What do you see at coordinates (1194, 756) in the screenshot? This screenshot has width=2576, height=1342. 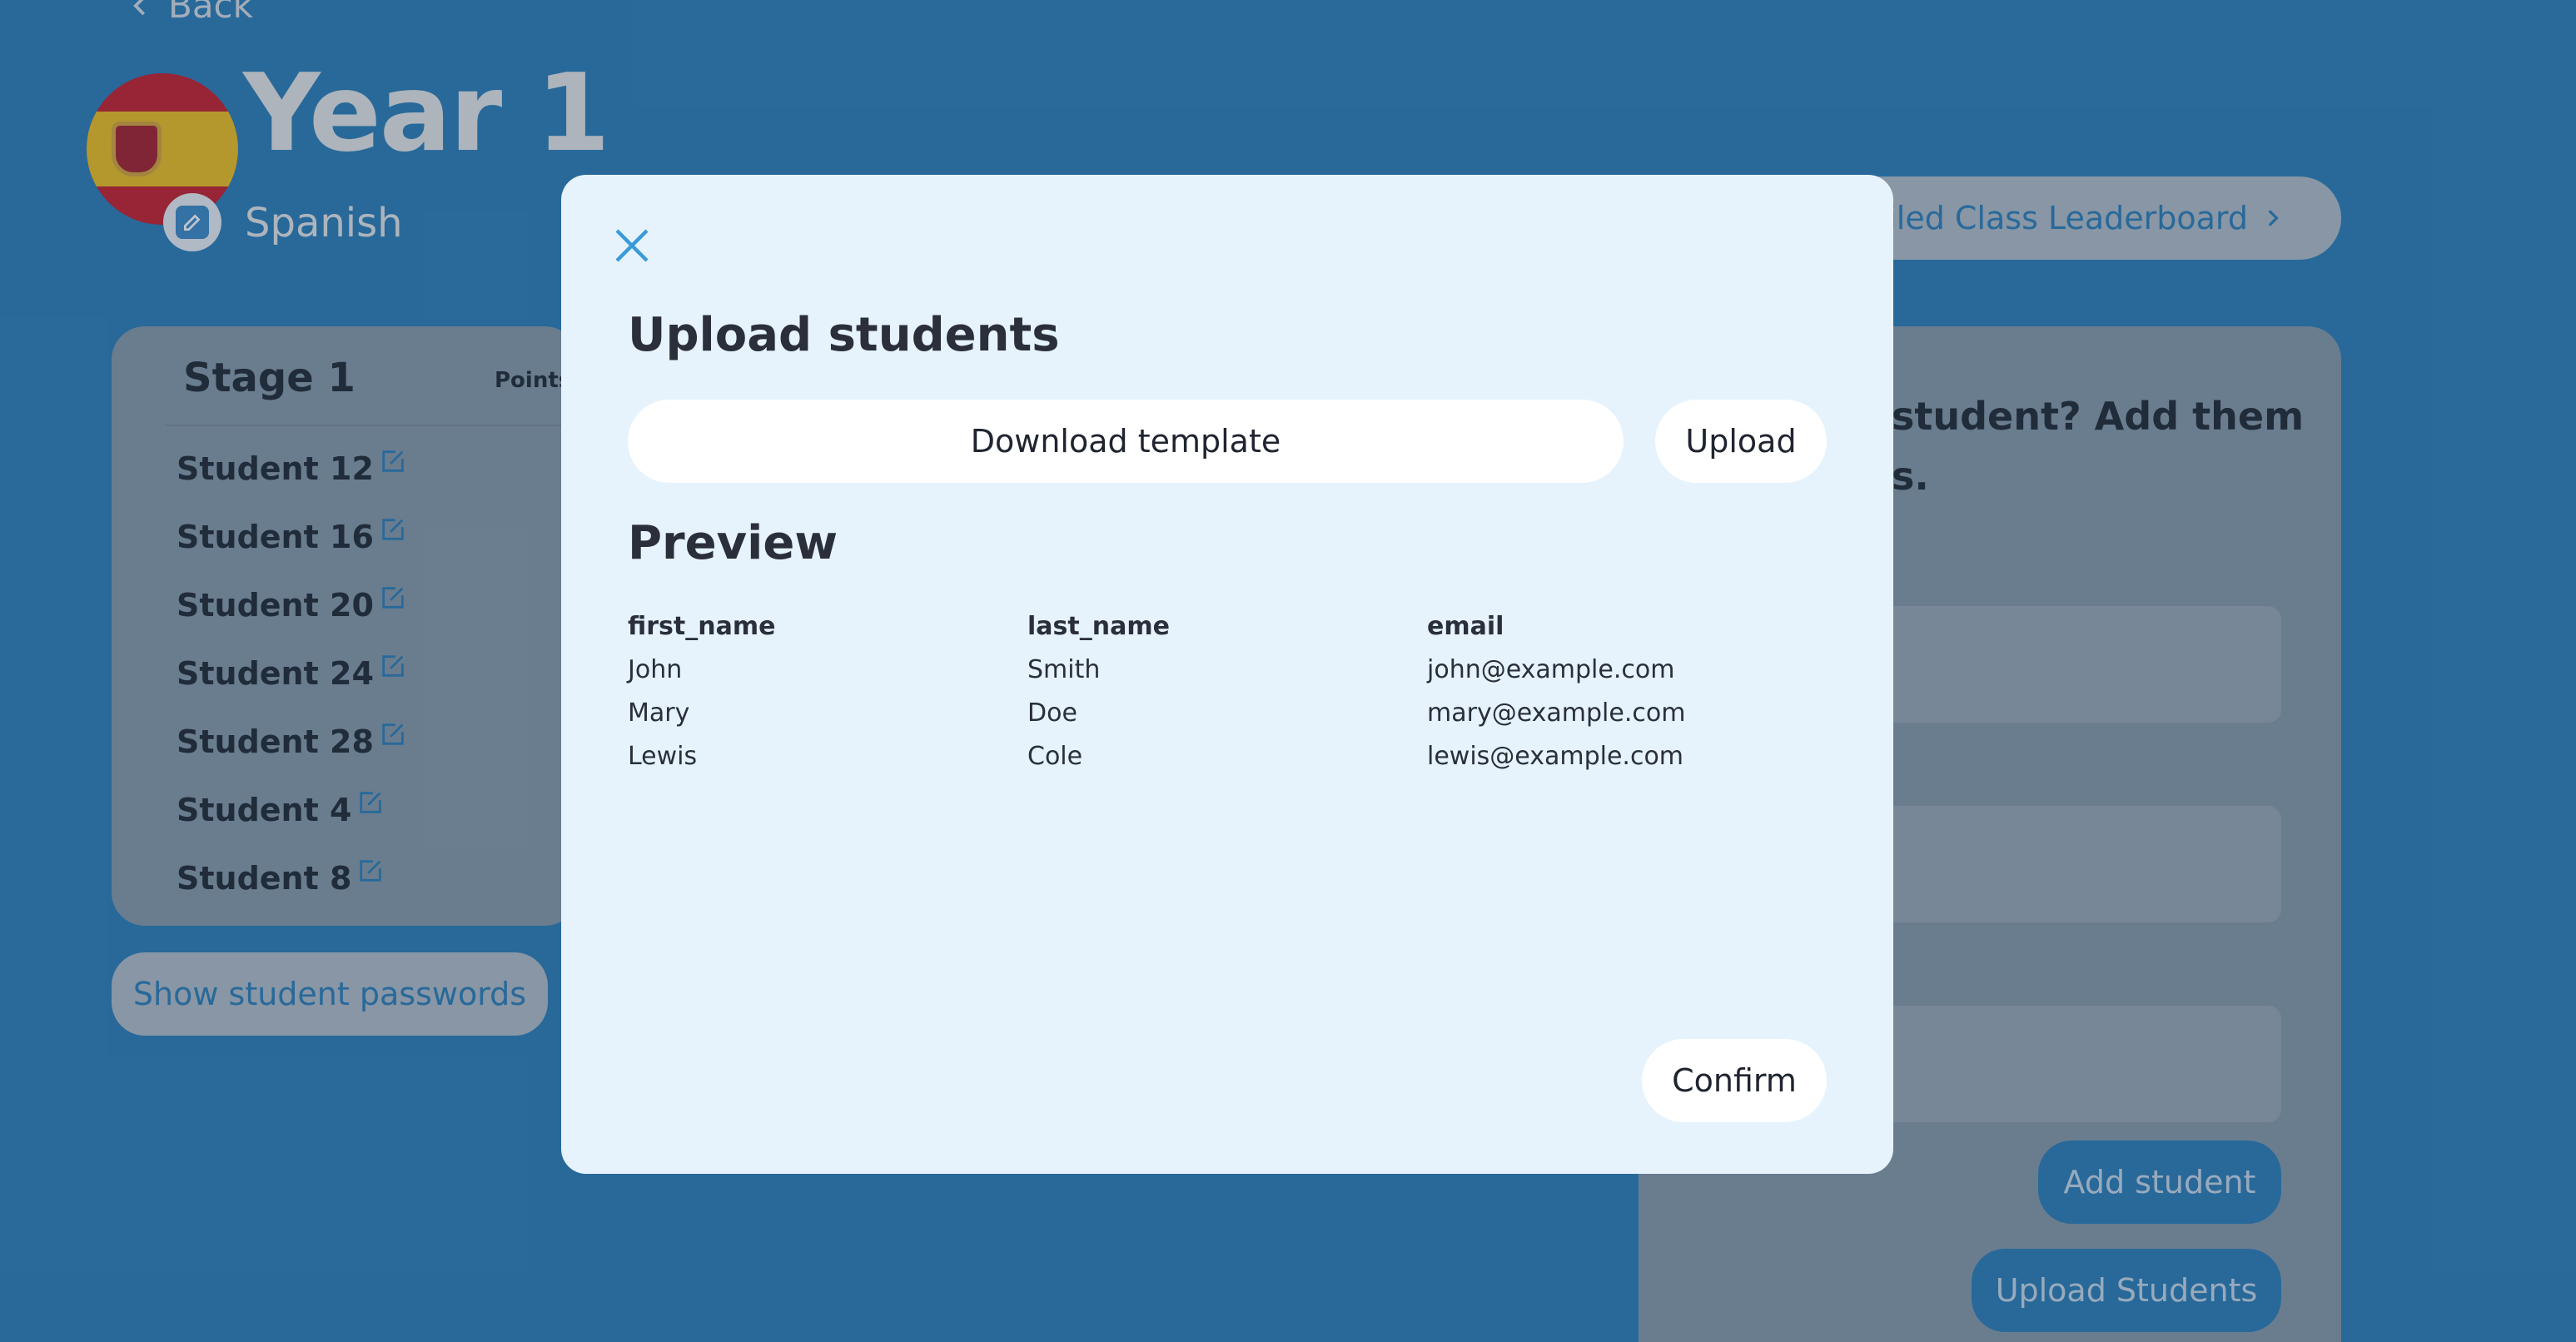 I see `table-row: Lewis Cole lewis@example.com` at bounding box center [1194, 756].